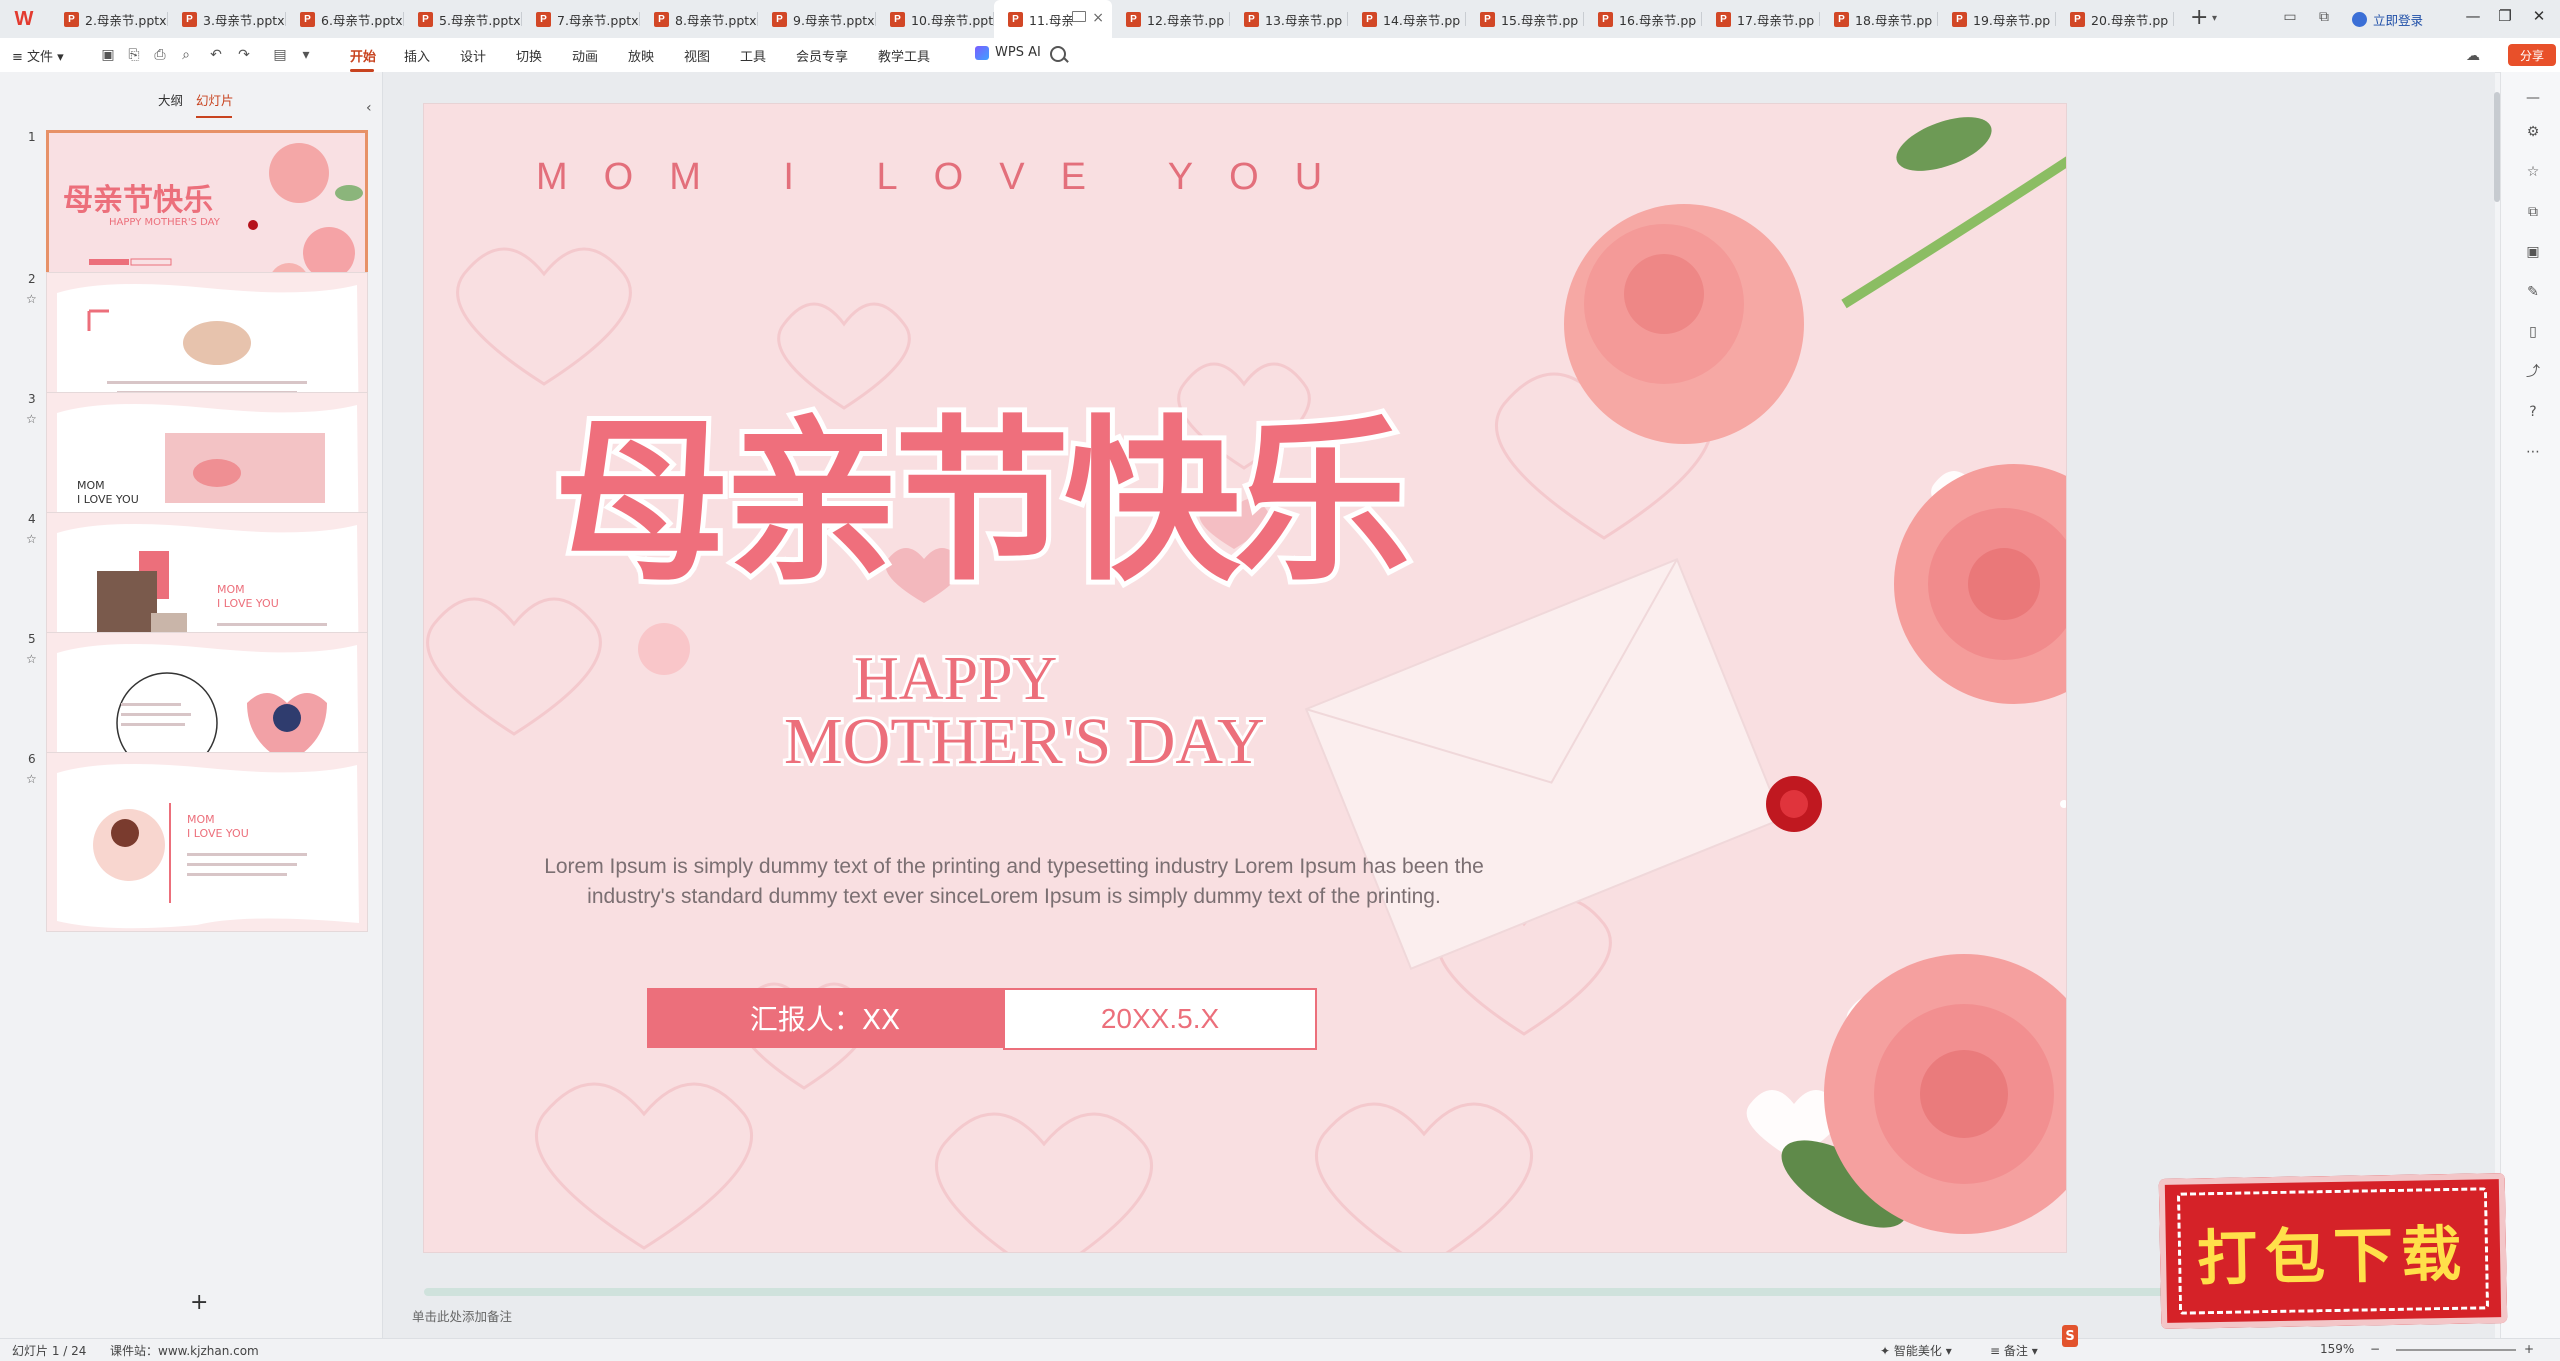 The image size is (2560, 1361). Describe the element at coordinates (1079, 16) in the screenshot. I see `present-icon` at that location.